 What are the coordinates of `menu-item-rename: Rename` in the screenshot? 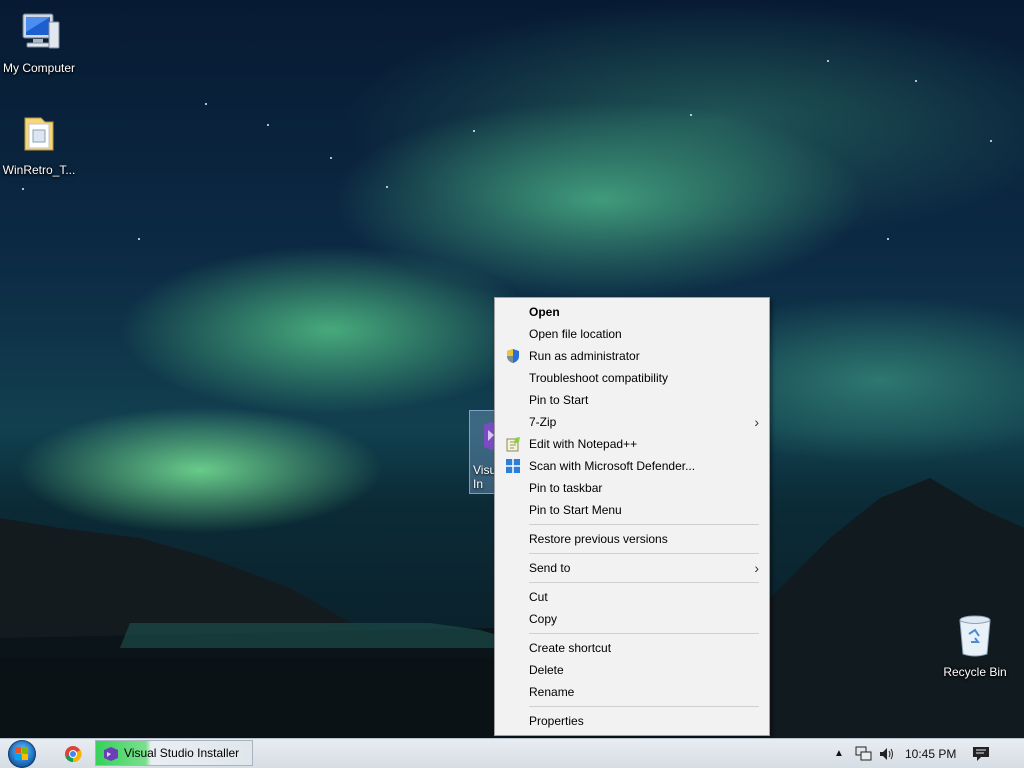 It's located at (632, 692).